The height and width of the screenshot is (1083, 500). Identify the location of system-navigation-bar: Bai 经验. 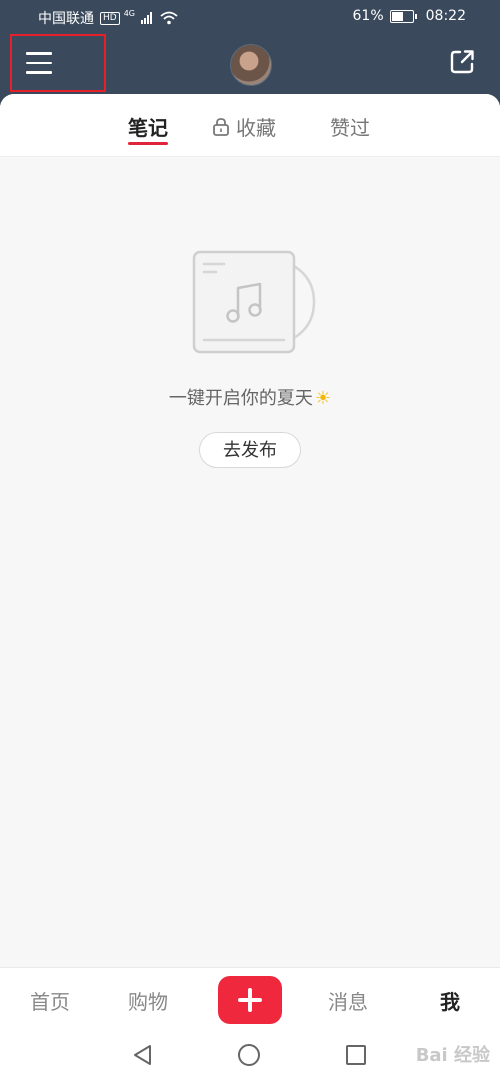
(250, 1056).